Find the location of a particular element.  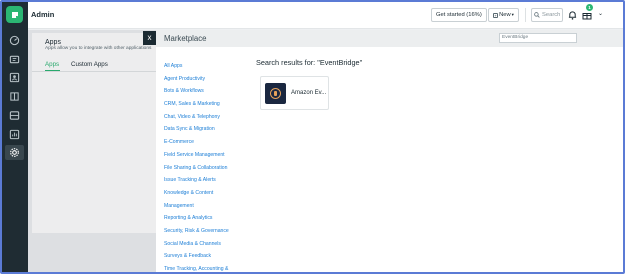

marketplace-search-input: EventBridge is located at coordinates (538, 38).